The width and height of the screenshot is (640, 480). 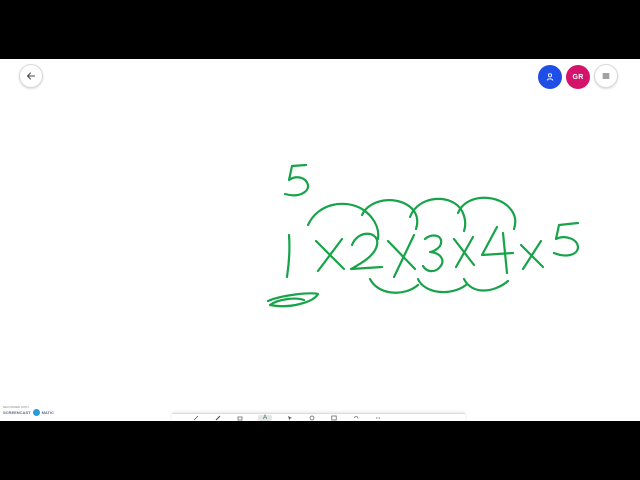 I want to click on select-tool-icon, so click(x=290, y=418).